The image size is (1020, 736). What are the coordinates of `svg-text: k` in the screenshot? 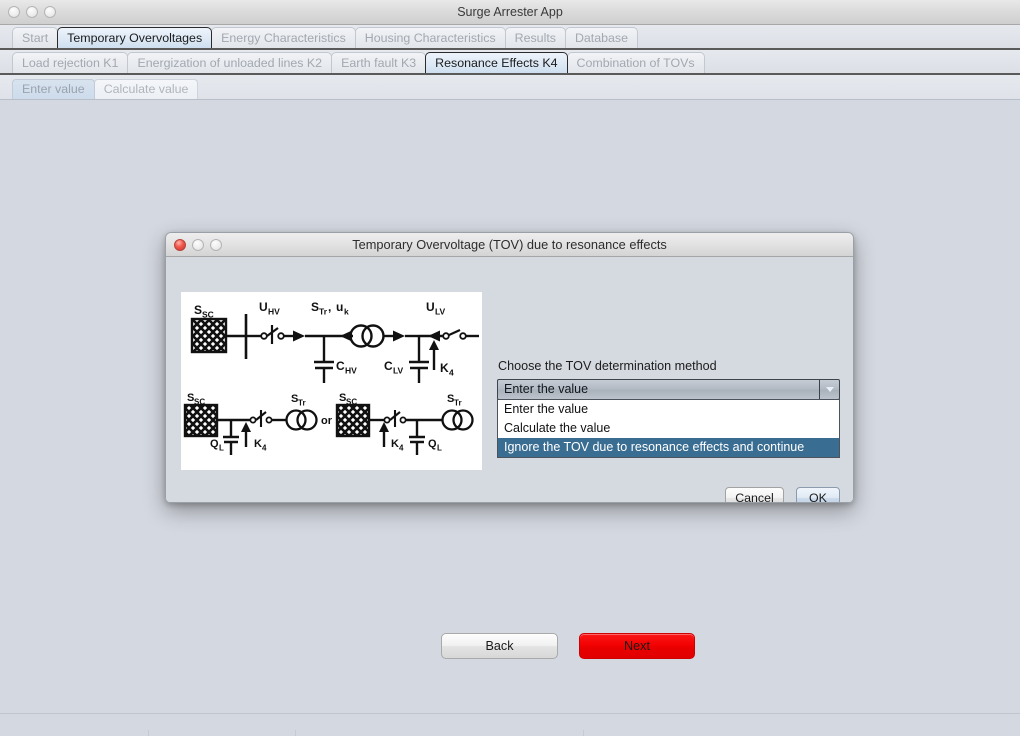 It's located at (346, 312).